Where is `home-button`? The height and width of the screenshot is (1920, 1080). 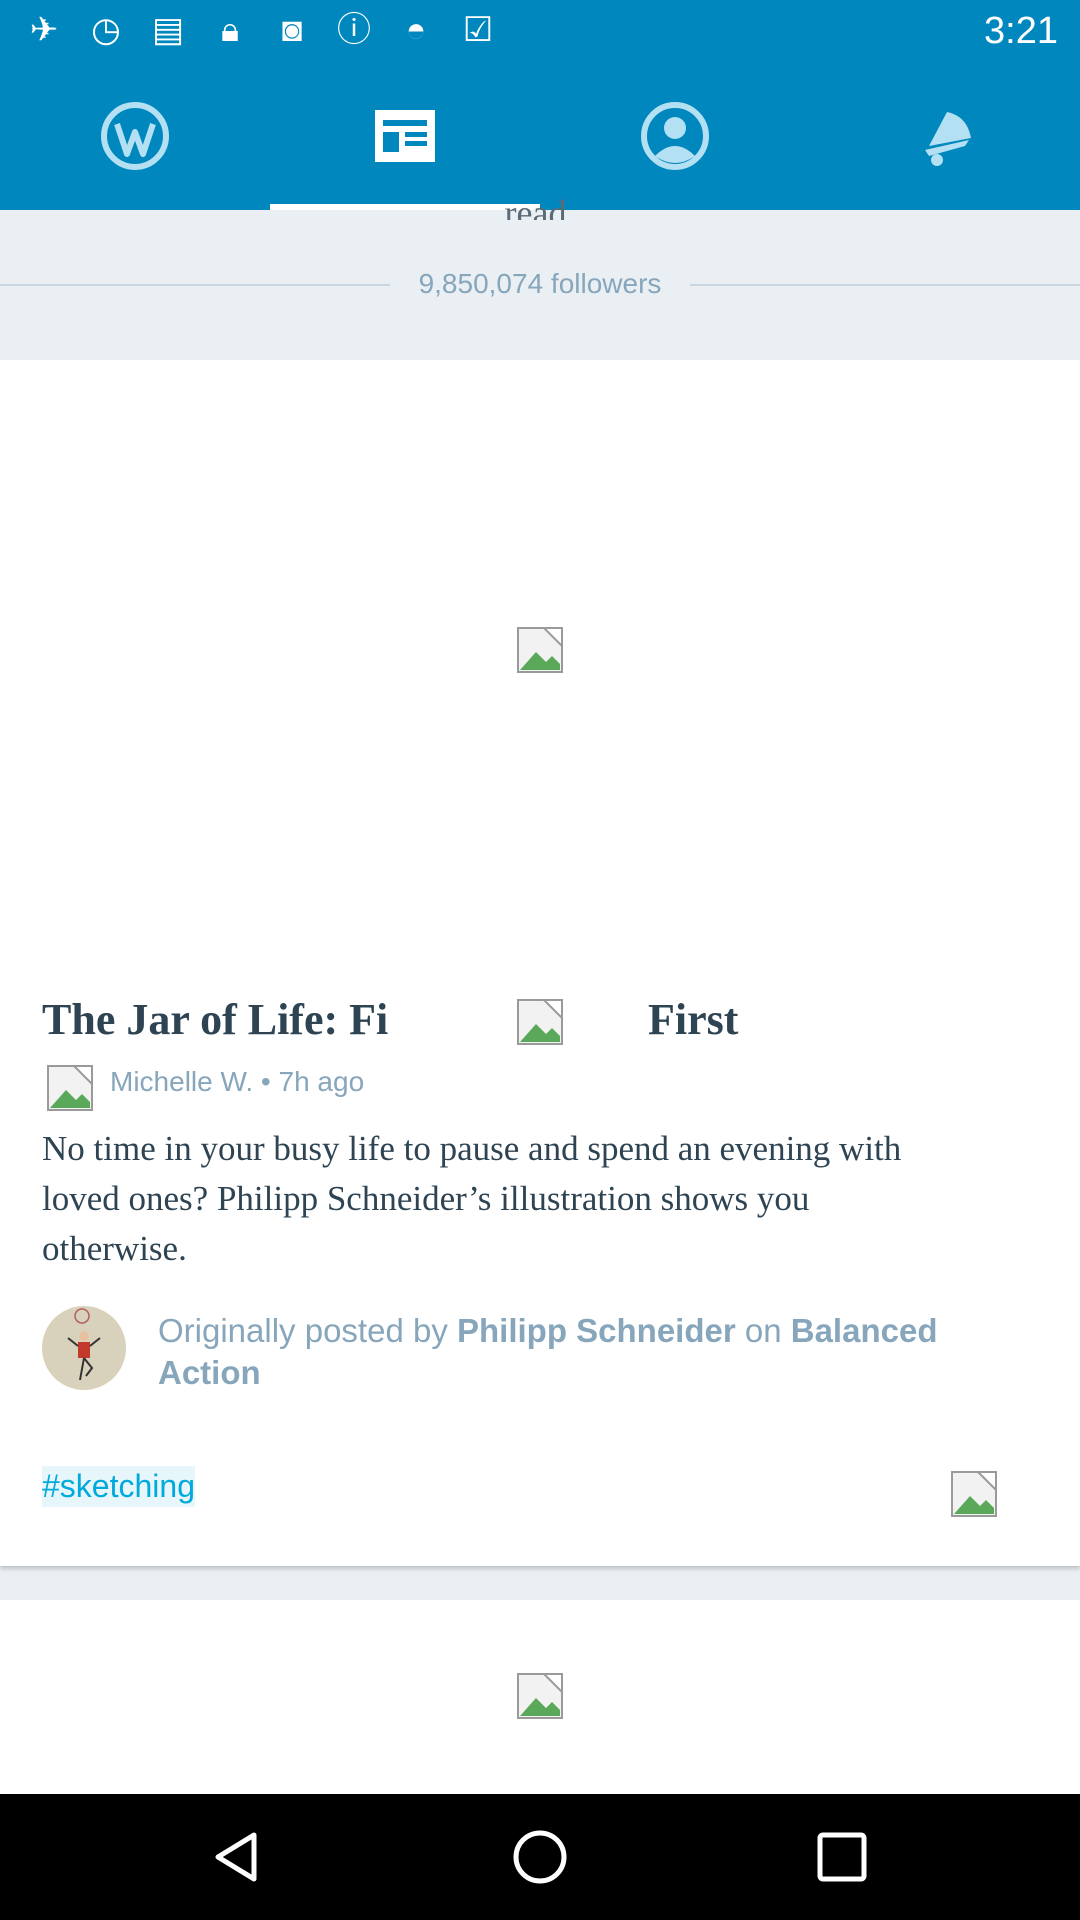 home-button is located at coordinates (540, 1857).